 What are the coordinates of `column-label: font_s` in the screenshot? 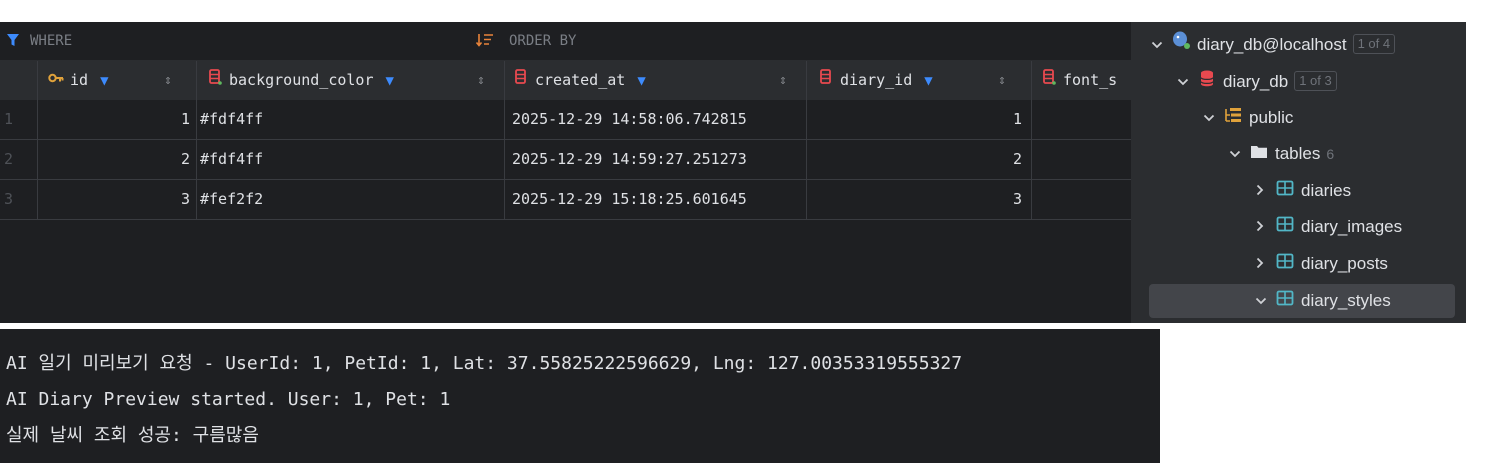 It's located at (1090, 80).